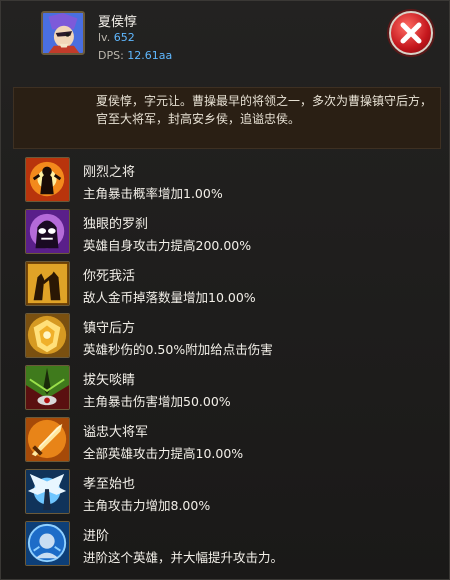 The image size is (450, 580). I want to click on hero-portrait, so click(63, 33).